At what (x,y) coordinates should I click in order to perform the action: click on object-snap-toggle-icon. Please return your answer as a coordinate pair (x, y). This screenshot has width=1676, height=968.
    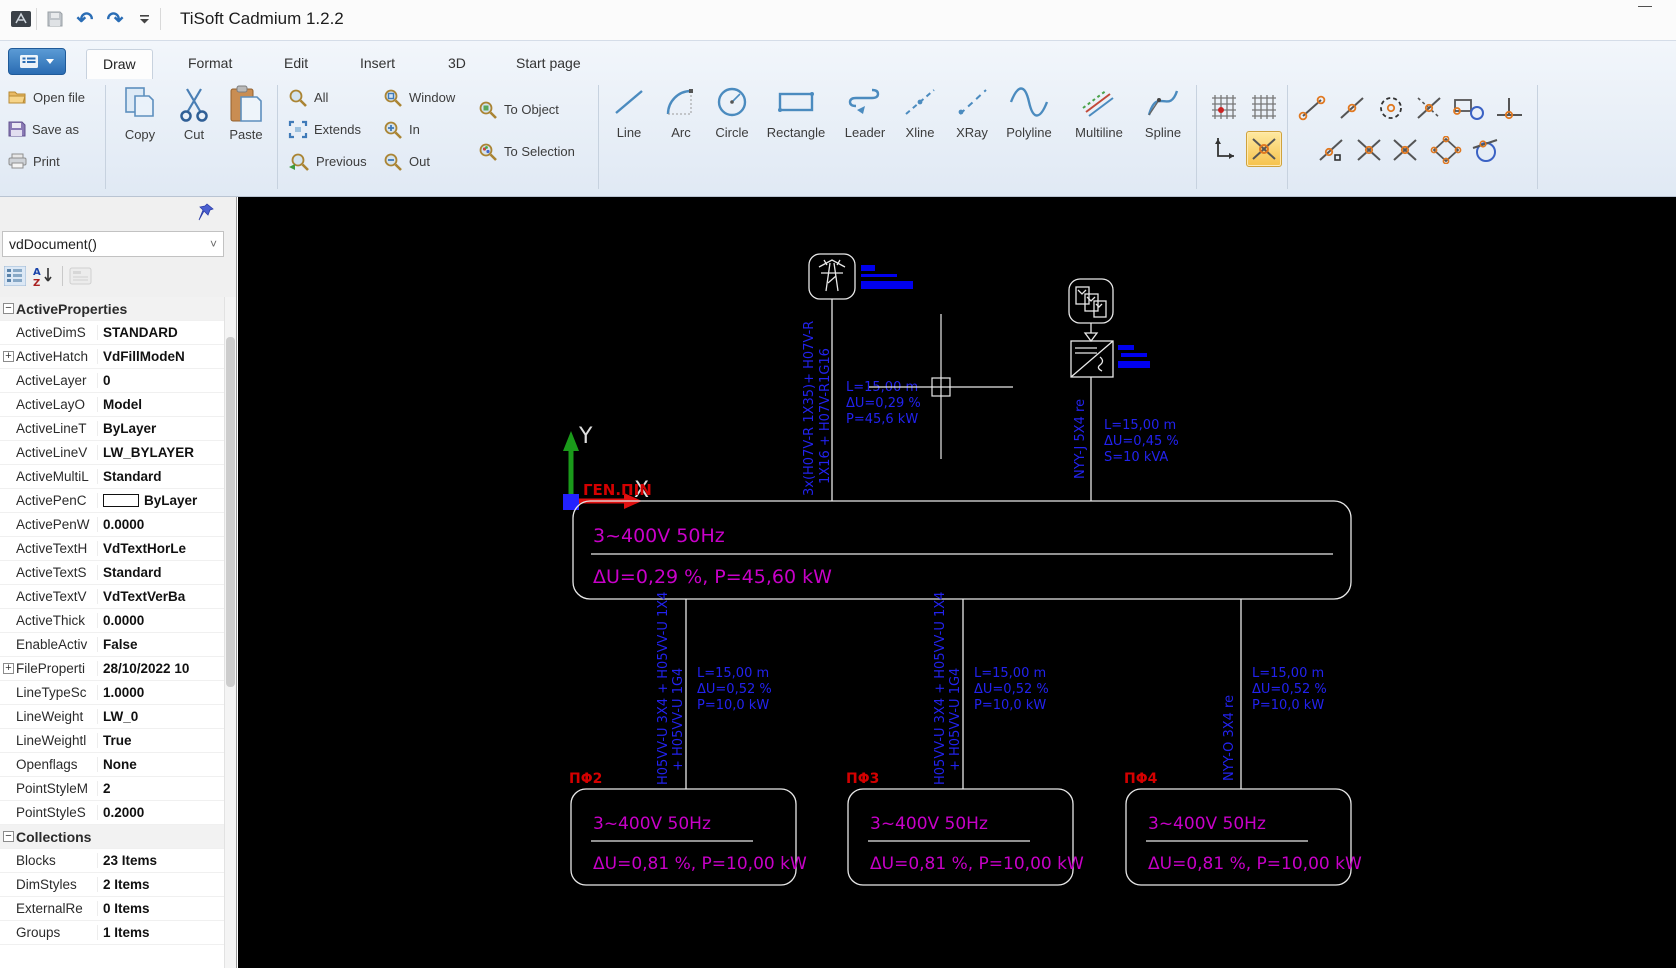
    Looking at the image, I should click on (1264, 149).